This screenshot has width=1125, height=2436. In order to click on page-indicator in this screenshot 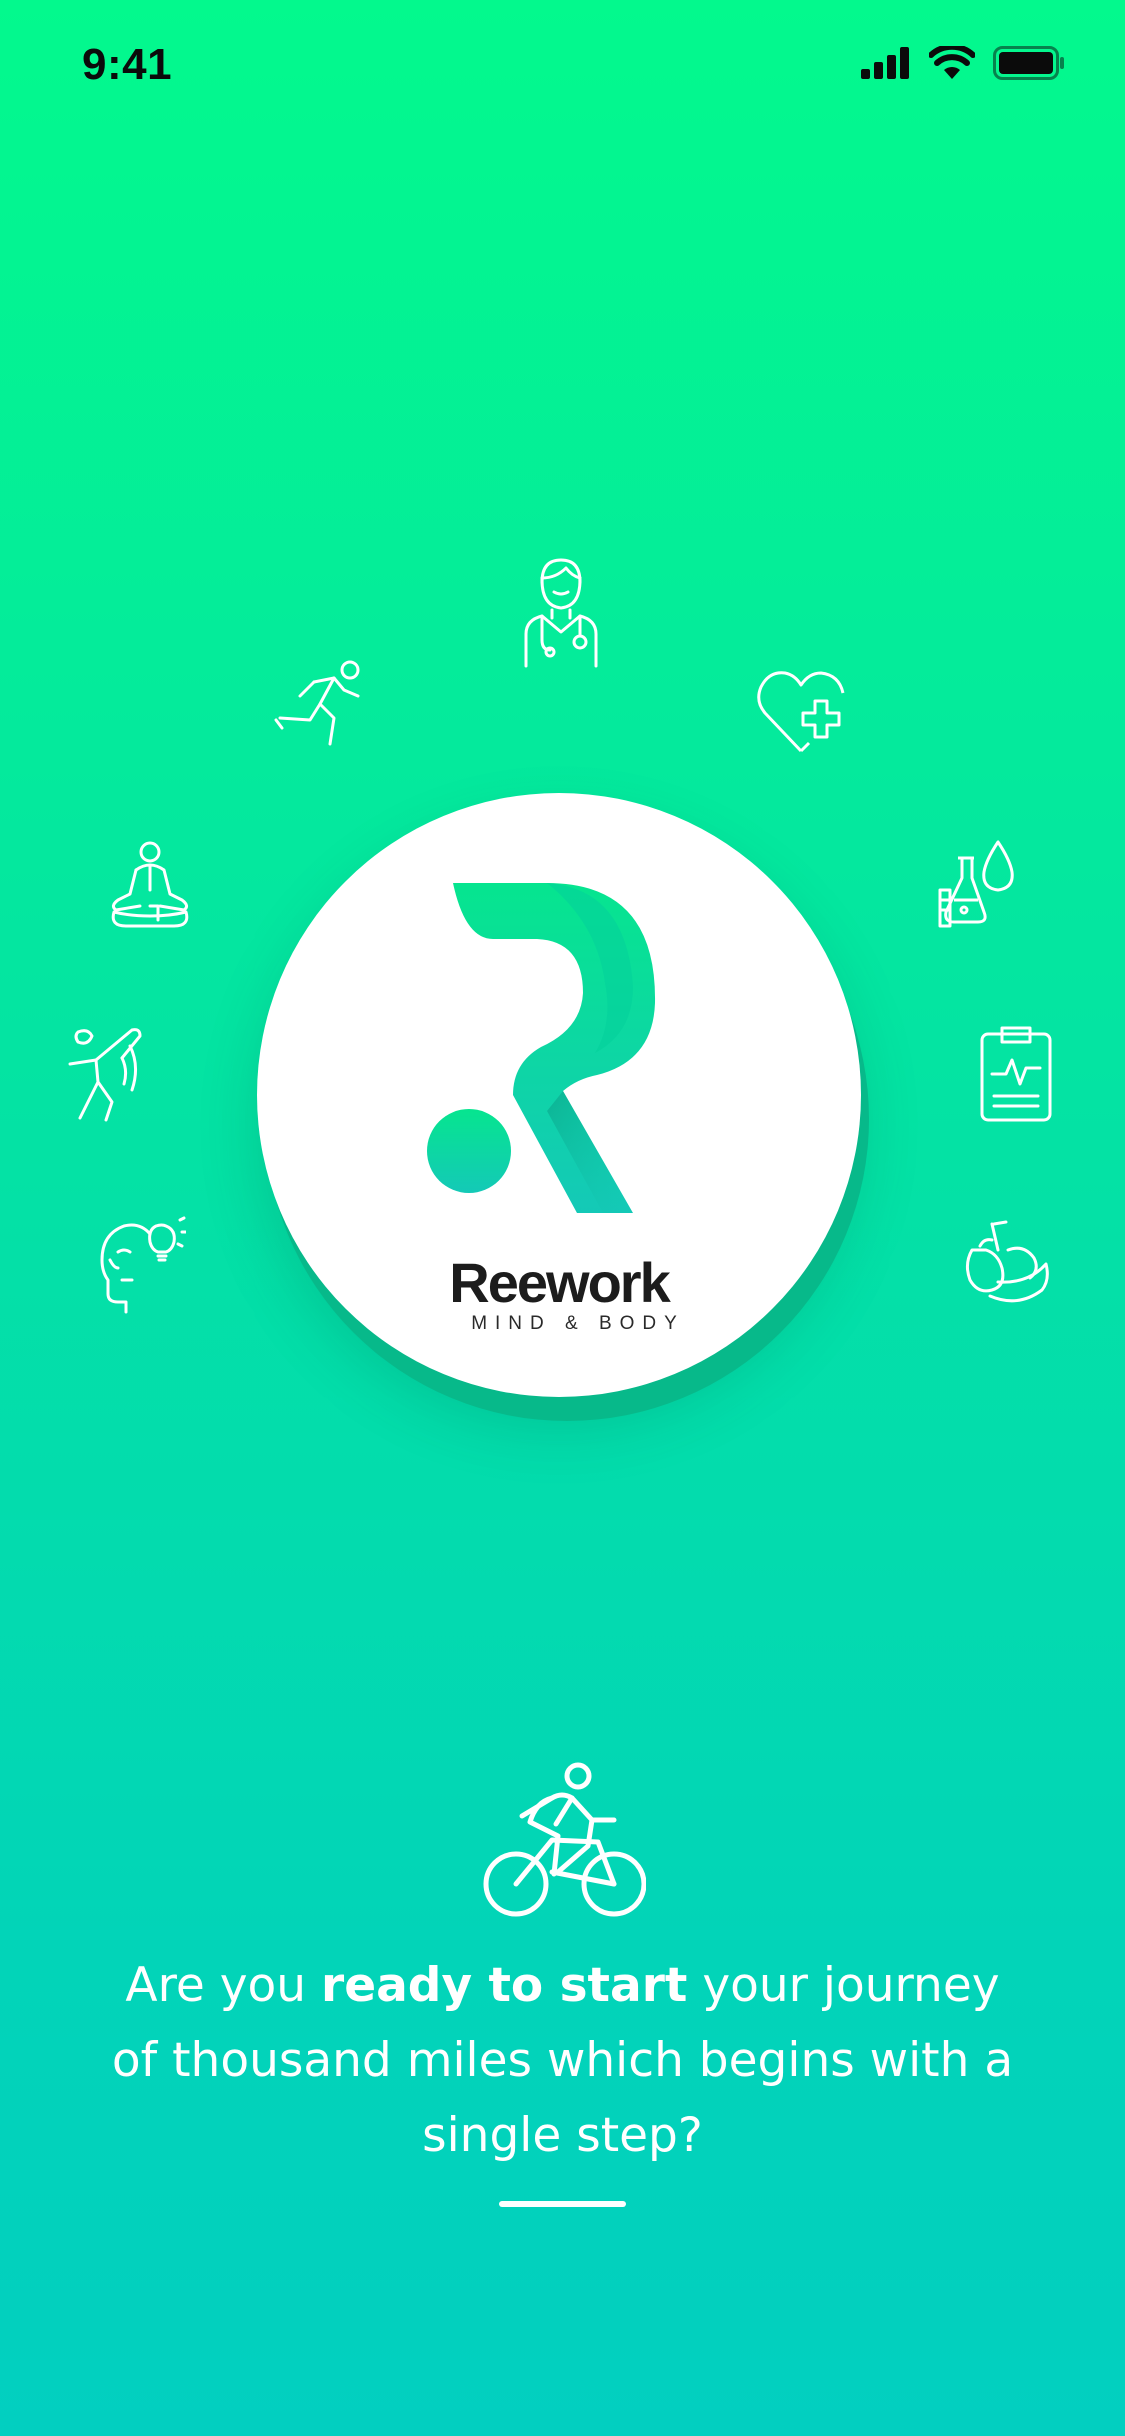, I will do `click(562, 2204)`.